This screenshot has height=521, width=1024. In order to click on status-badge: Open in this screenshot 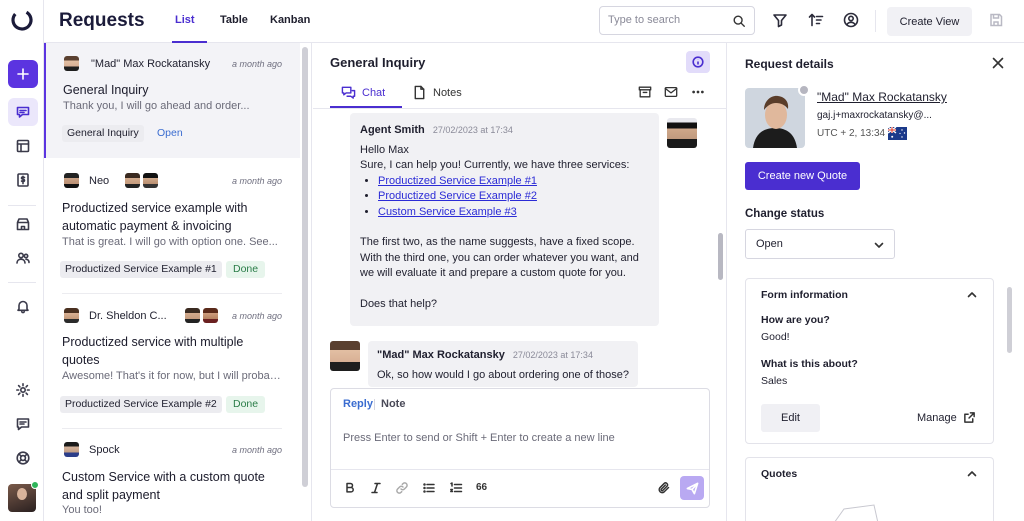, I will do `click(170, 133)`.